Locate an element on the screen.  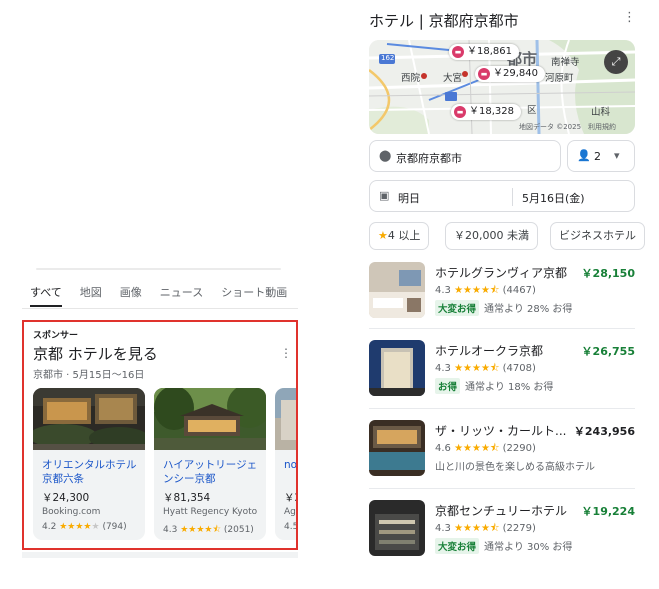
map-label-nanzenji: 南禅寺 is located at coordinates (565, 62).